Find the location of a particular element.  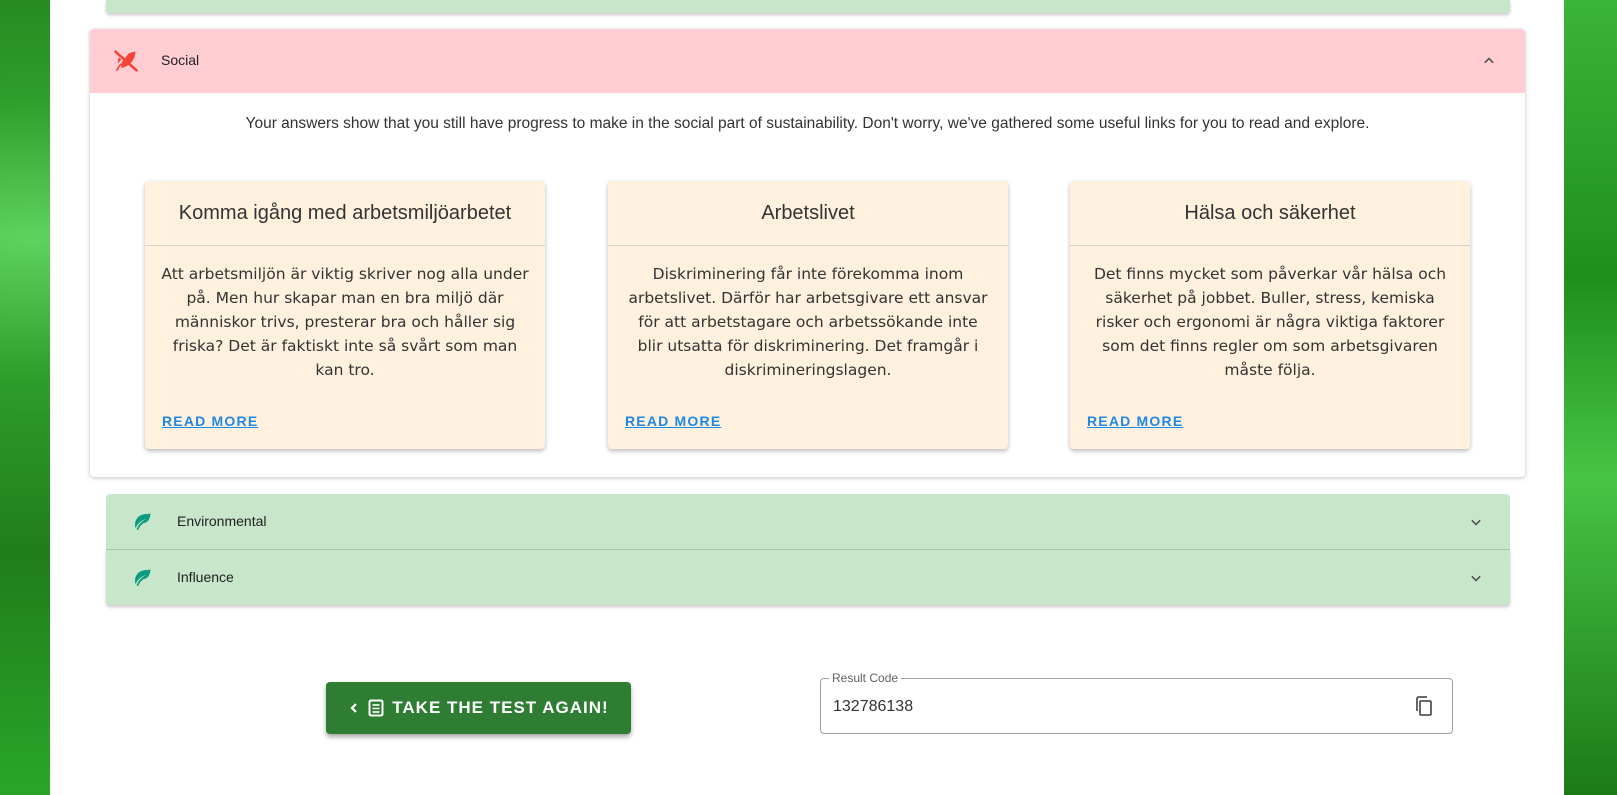

take-test-again-button: TAKE THE TEST AGAIN! is located at coordinates (478, 708).